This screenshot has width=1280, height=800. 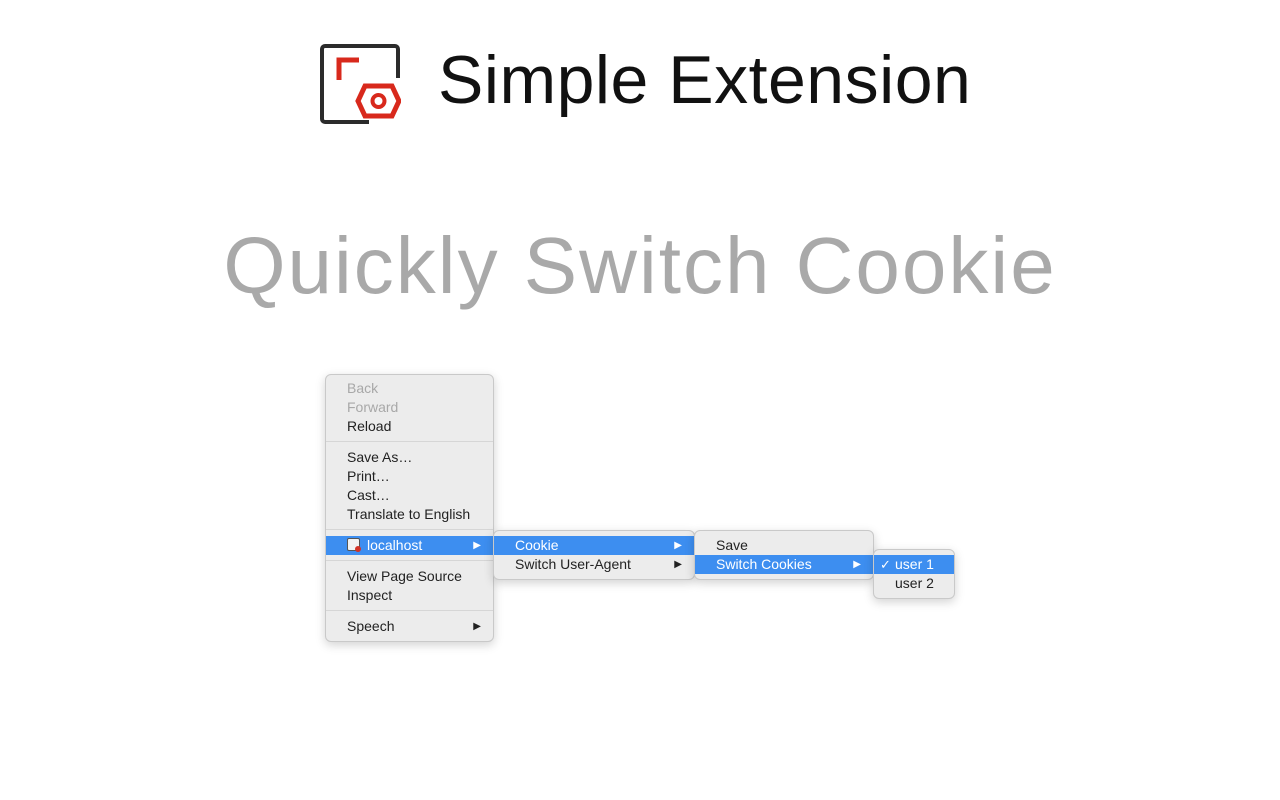 I want to click on users-submenu: ✓ user 1 user 2, so click(x=914, y=574).